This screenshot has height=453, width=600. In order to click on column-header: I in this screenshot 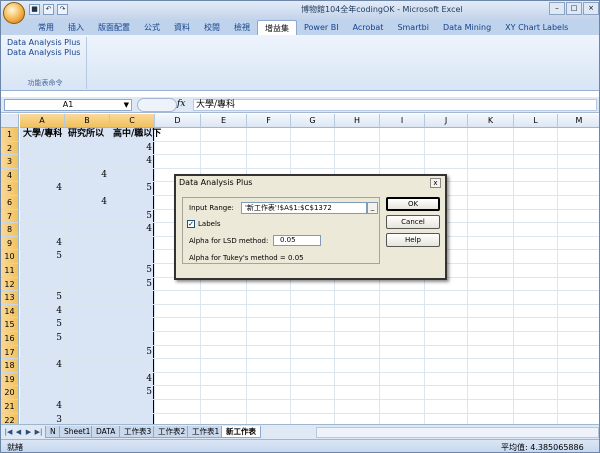, I will do `click(402, 121)`.